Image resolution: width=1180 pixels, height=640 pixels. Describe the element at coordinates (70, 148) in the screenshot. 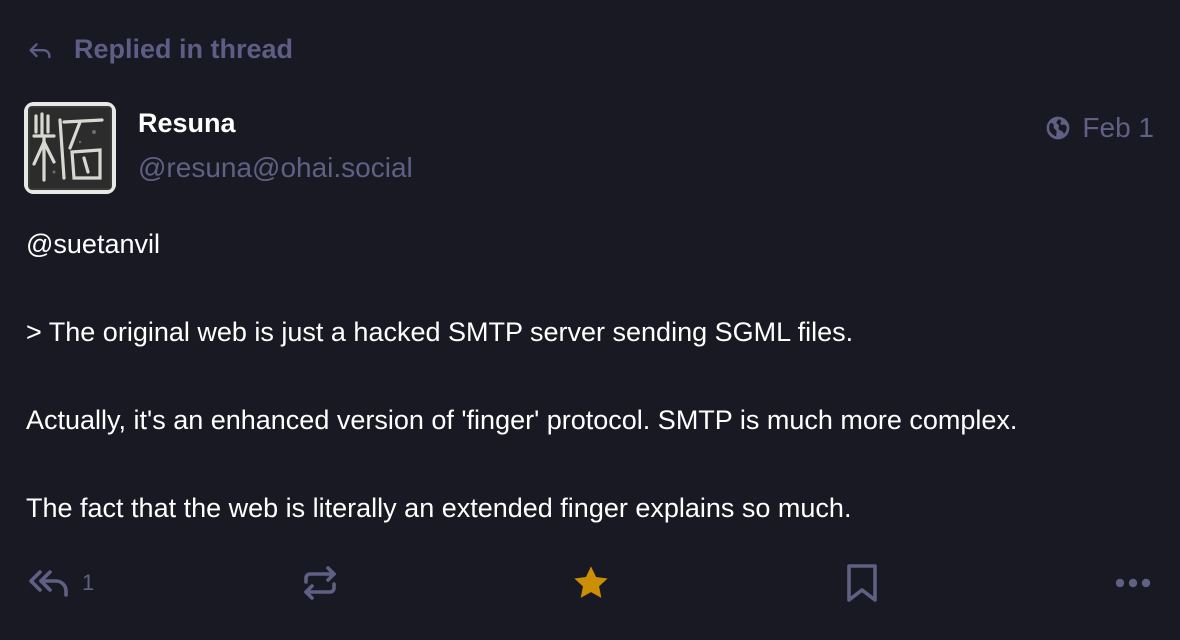

I see `avatar` at that location.